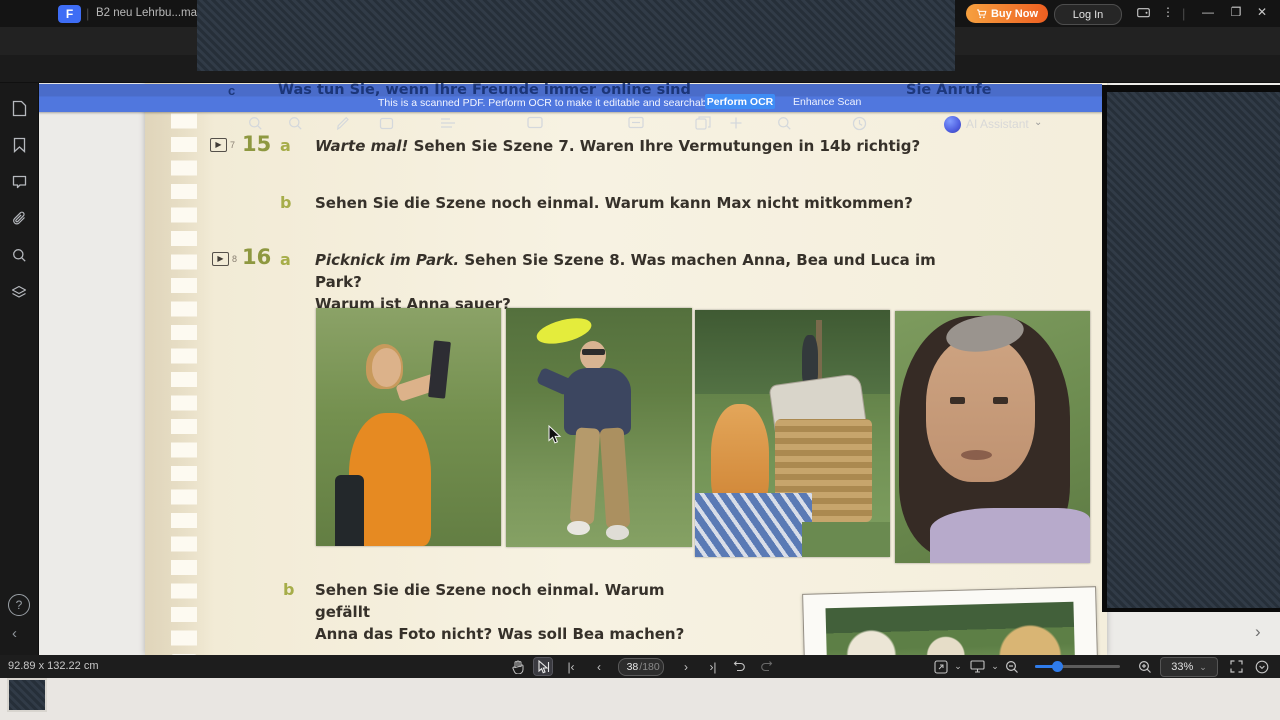 The width and height of the screenshot is (1280, 720). I want to click on framed-photo-partial, so click(950, 620).